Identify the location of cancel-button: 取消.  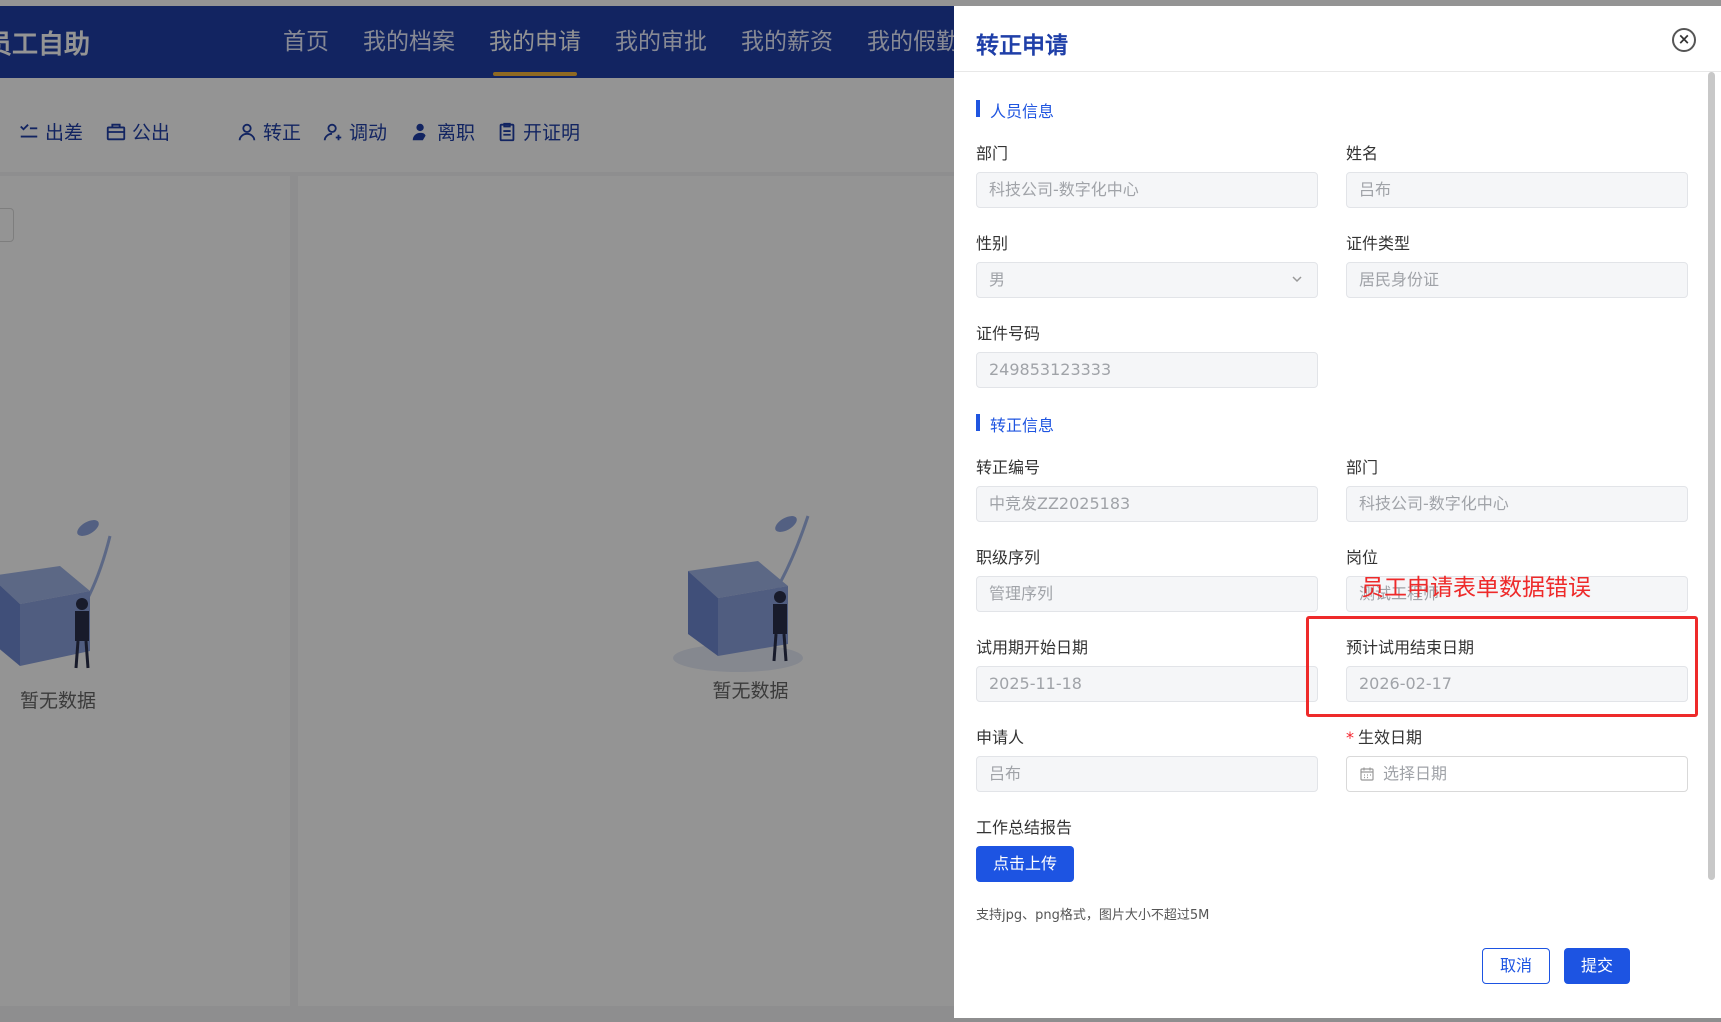
(1516, 966).